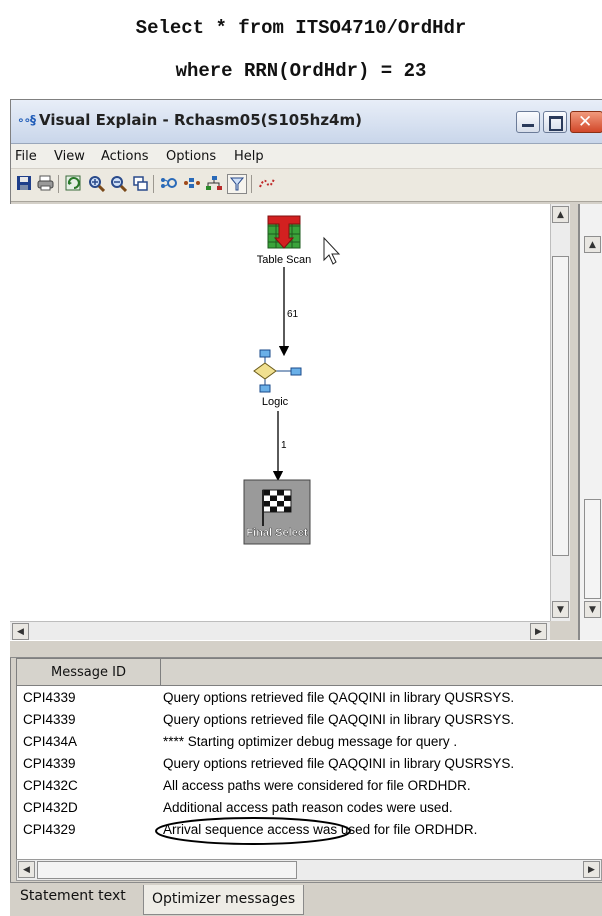  Describe the element at coordinates (26, 156) in the screenshot. I see `menu-file: File` at that location.